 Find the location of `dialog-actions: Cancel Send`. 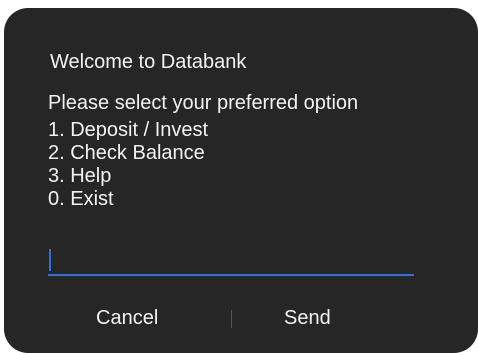

dialog-actions: Cancel Send is located at coordinates (241, 318).